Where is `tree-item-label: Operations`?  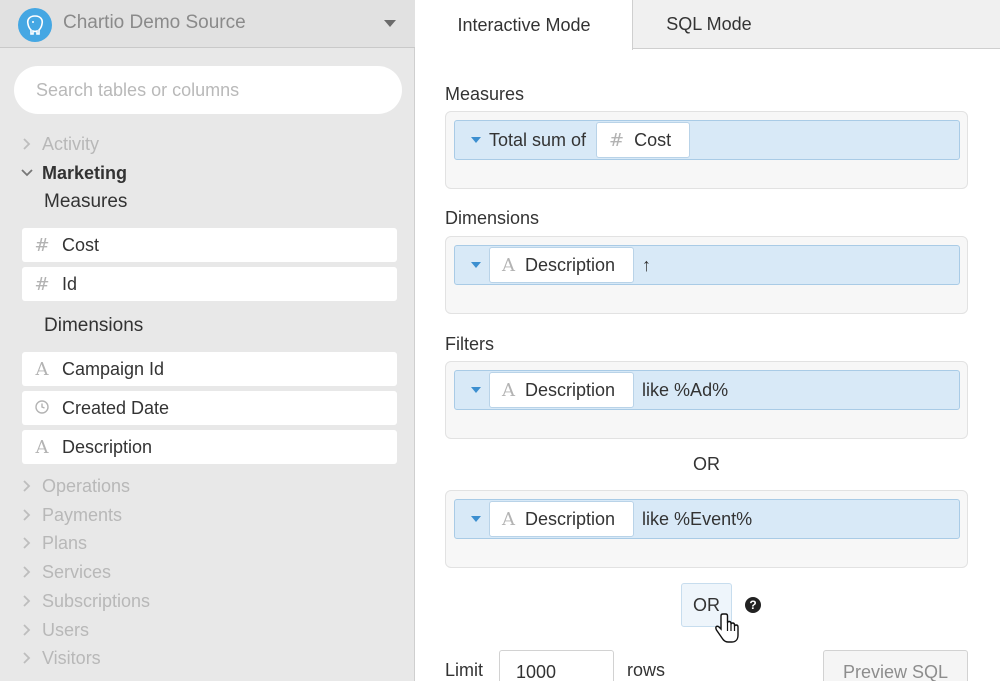
tree-item-label: Operations is located at coordinates (86, 485).